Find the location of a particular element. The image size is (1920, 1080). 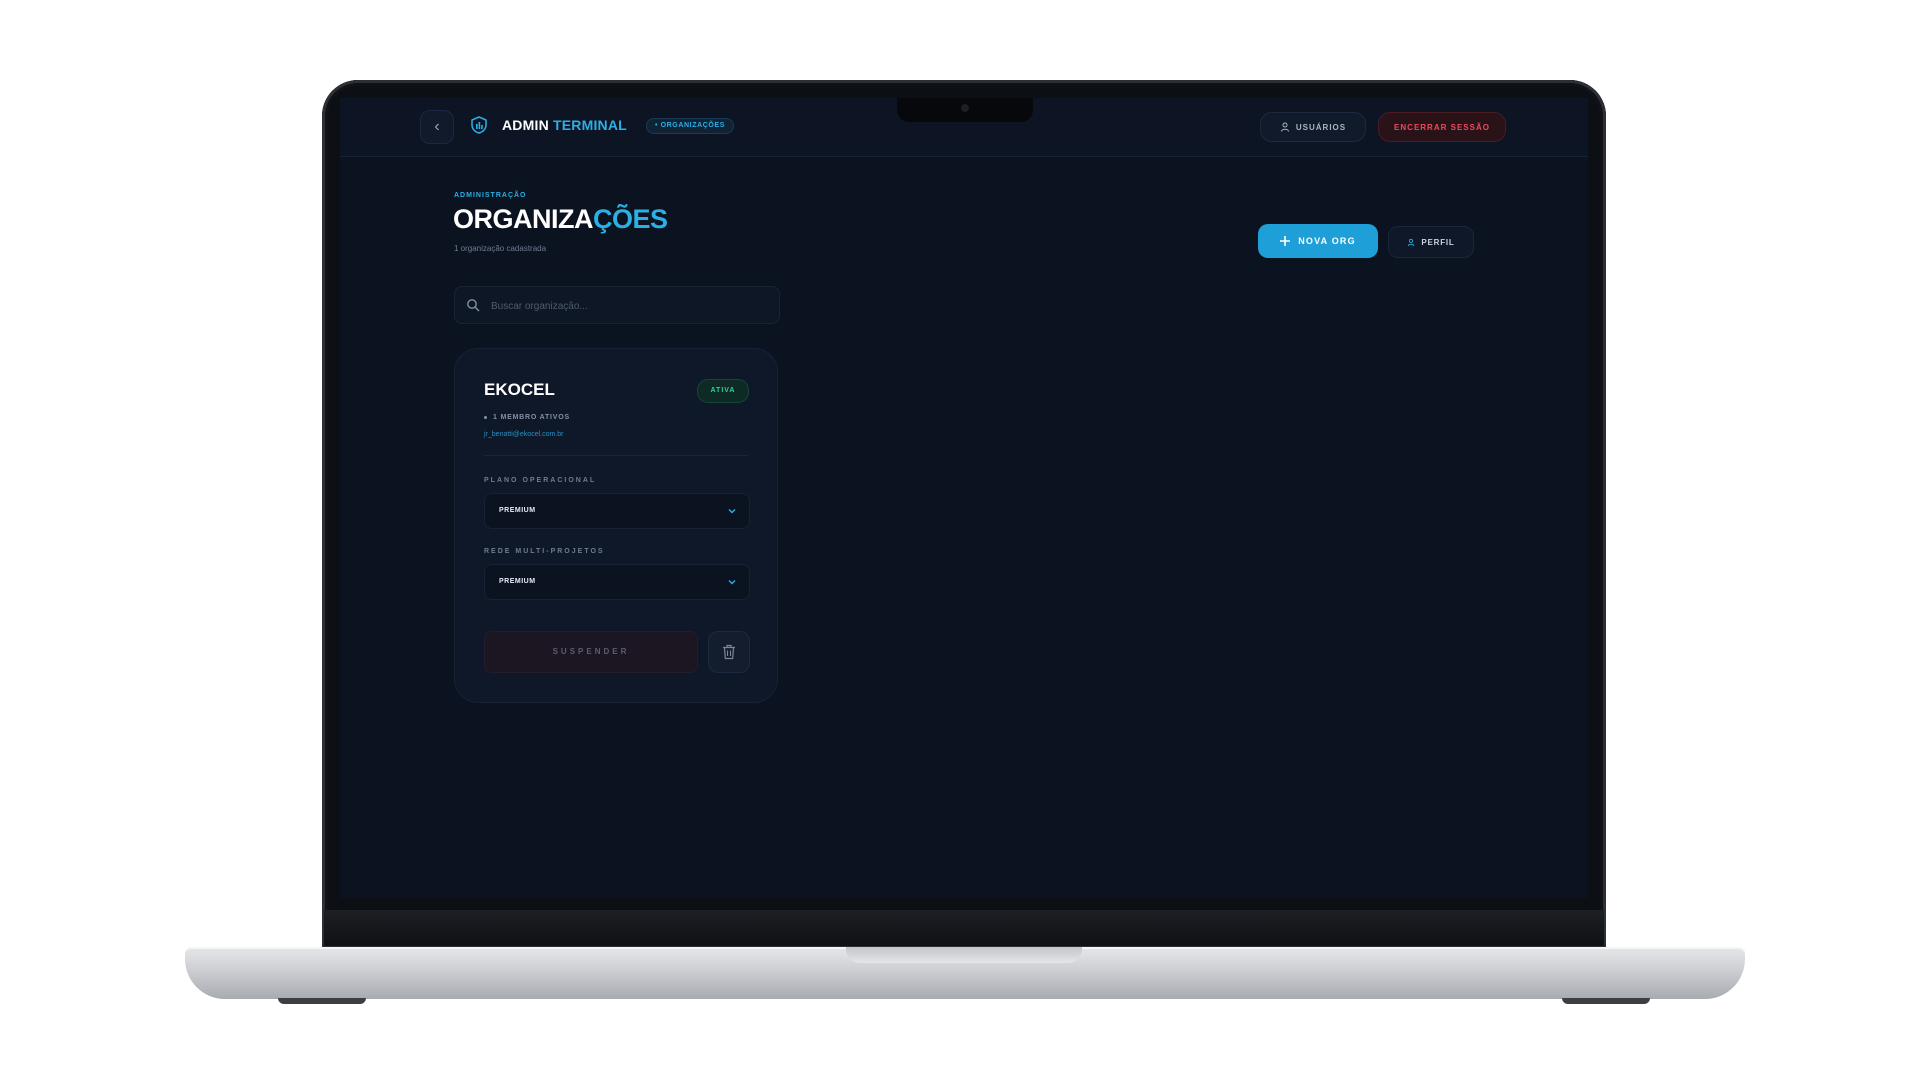

camera-icon is located at coordinates (965, 108).